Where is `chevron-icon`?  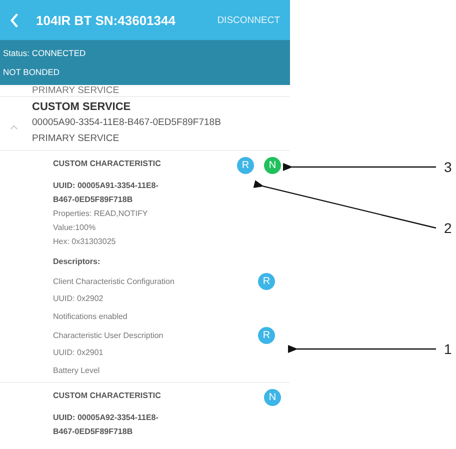 chevron-icon is located at coordinates (14, 127).